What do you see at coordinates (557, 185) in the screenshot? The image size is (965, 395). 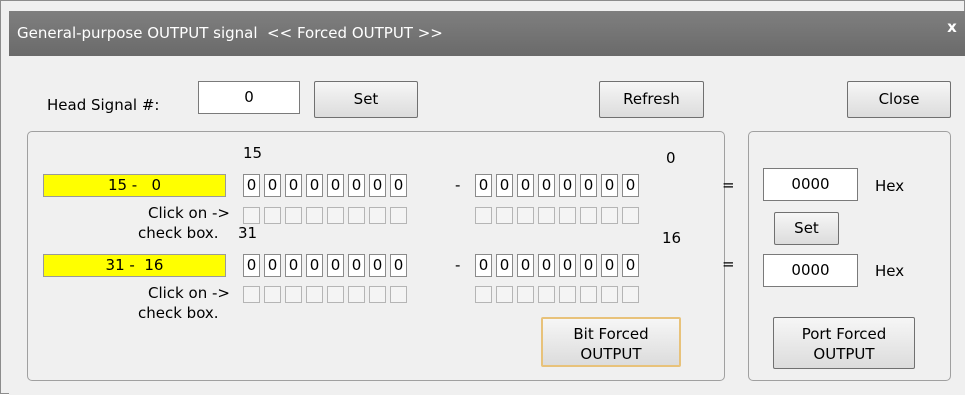 I see `row1-low-bits: 0 0 0 0 0 0 0 0` at bounding box center [557, 185].